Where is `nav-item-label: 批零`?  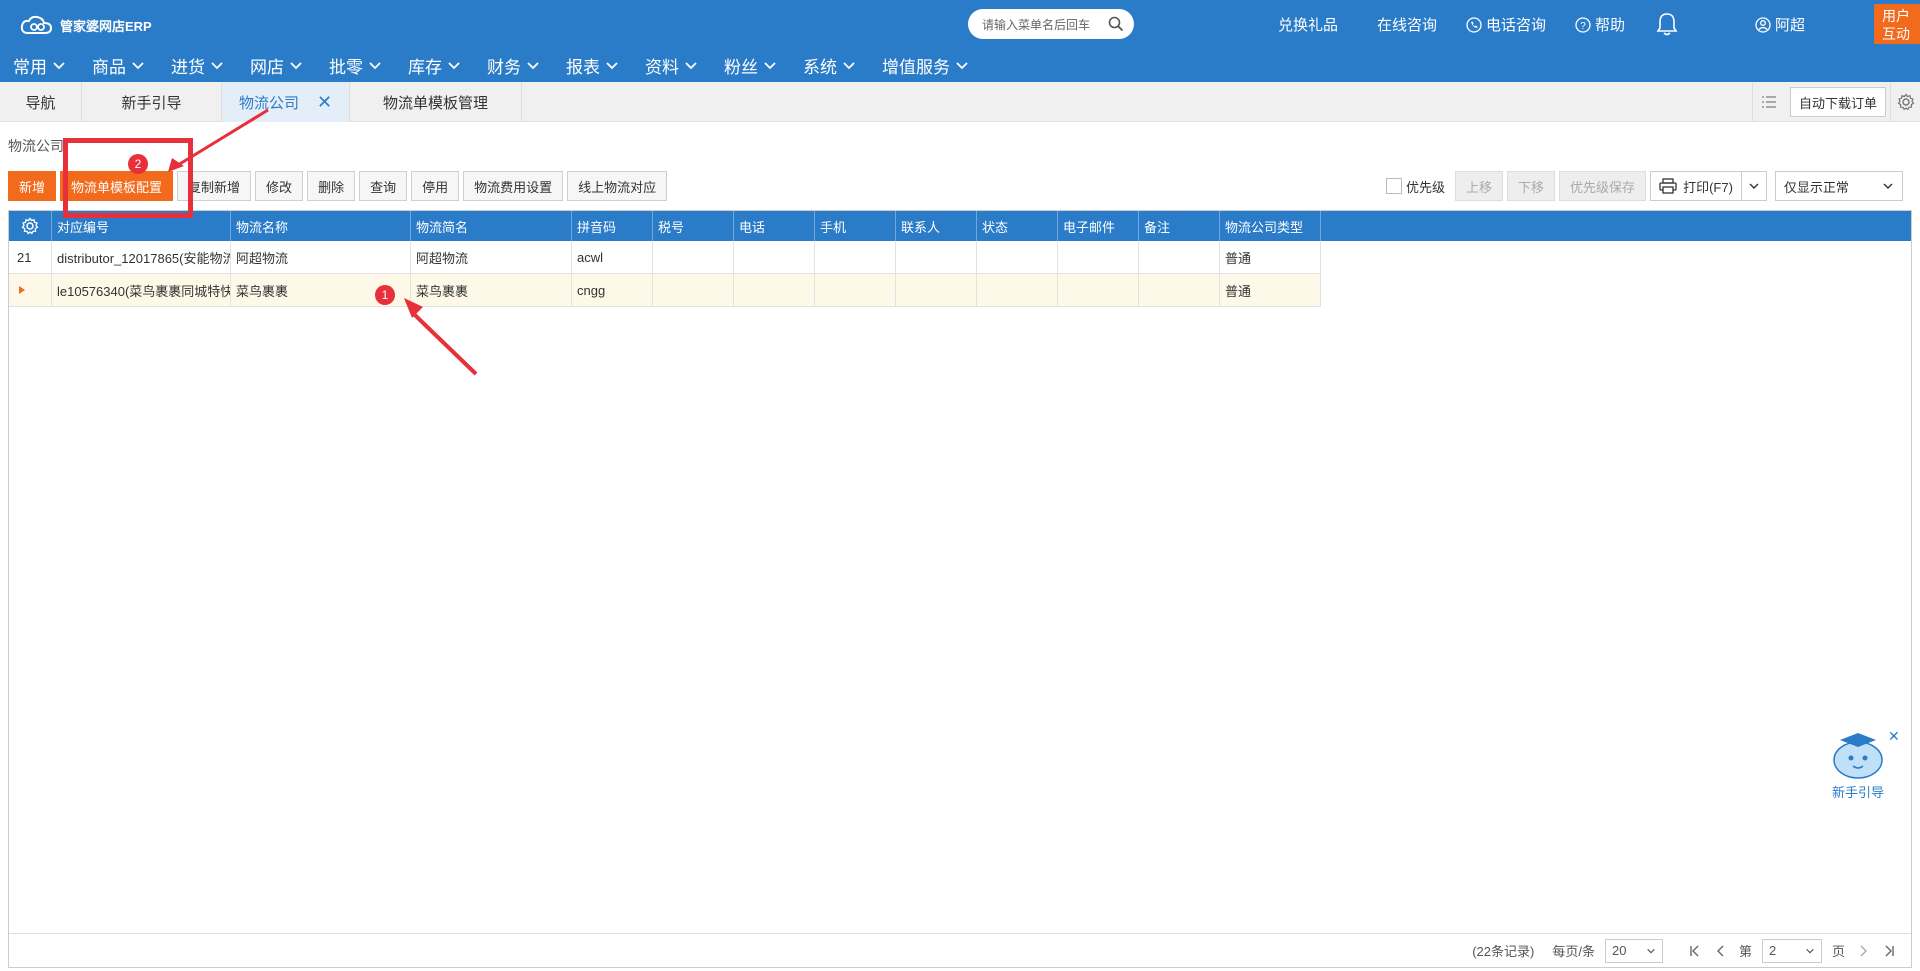 nav-item-label: 批零 is located at coordinates (346, 67).